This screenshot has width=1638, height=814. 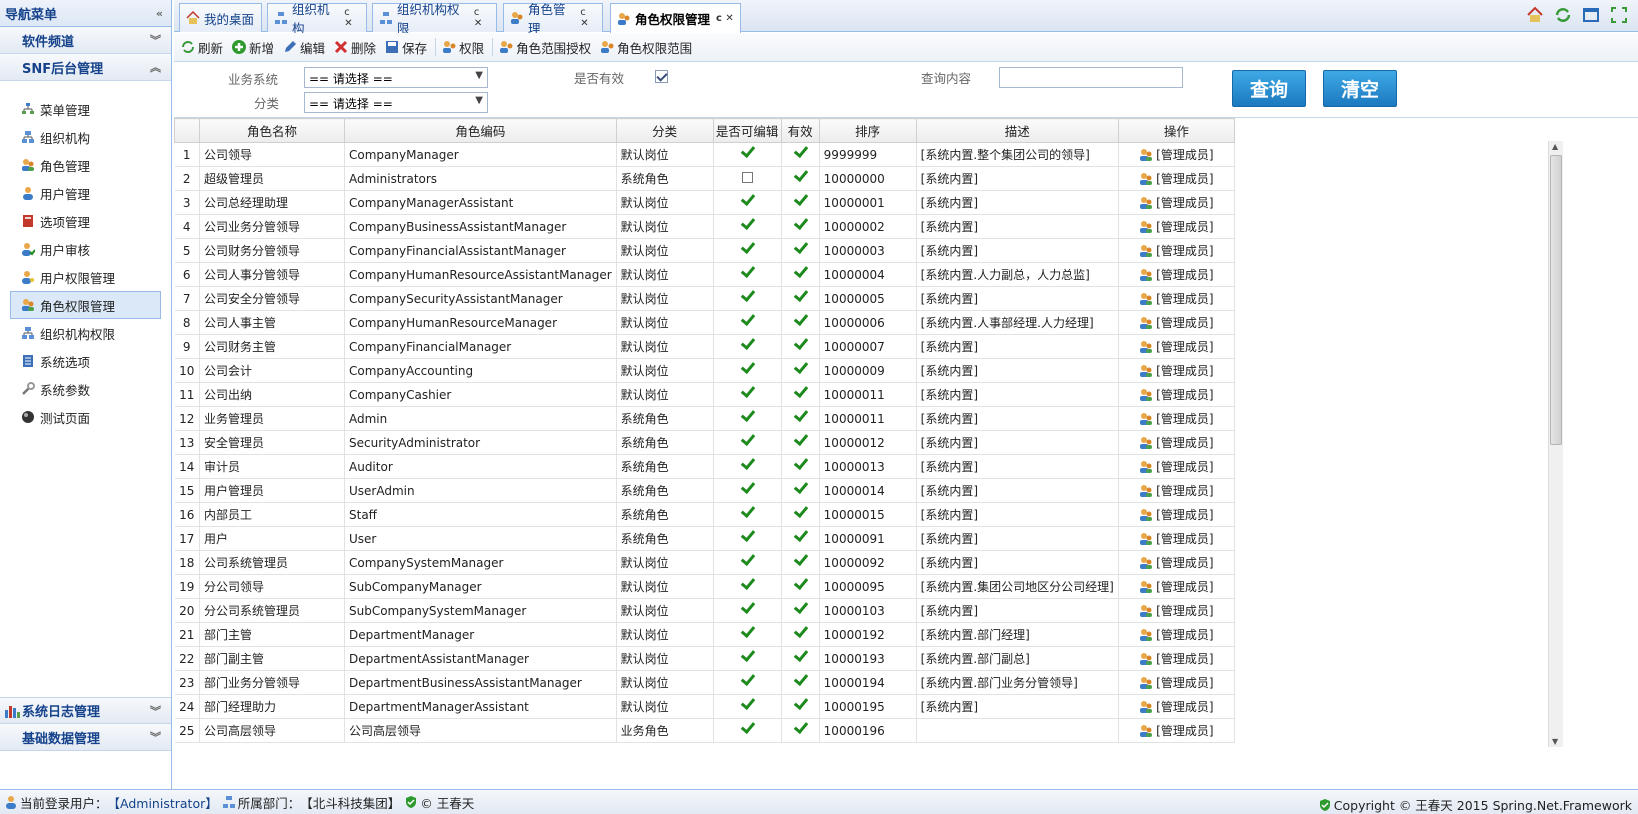 What do you see at coordinates (1091, 77) in the screenshot?
I see `query-input` at bounding box center [1091, 77].